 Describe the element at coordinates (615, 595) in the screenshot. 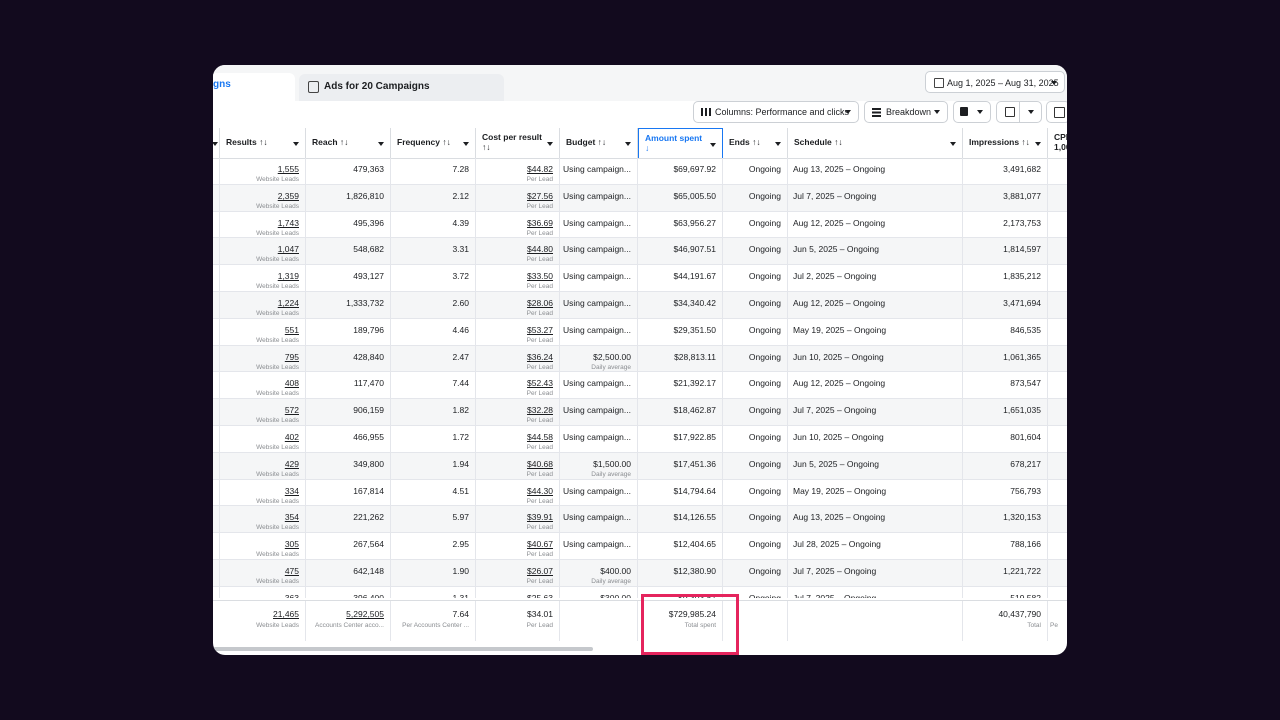

I see `budget-value: $300.00` at that location.